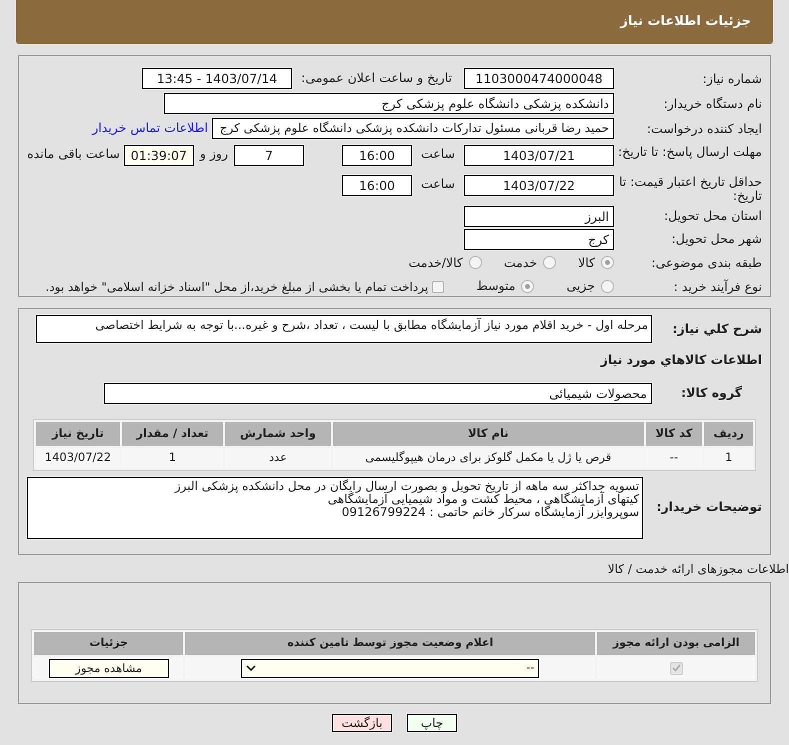  What do you see at coordinates (697, 569) in the screenshot?
I see `section-title: اطلاعات مجوزهای ارائه خدمت / کالا` at bounding box center [697, 569].